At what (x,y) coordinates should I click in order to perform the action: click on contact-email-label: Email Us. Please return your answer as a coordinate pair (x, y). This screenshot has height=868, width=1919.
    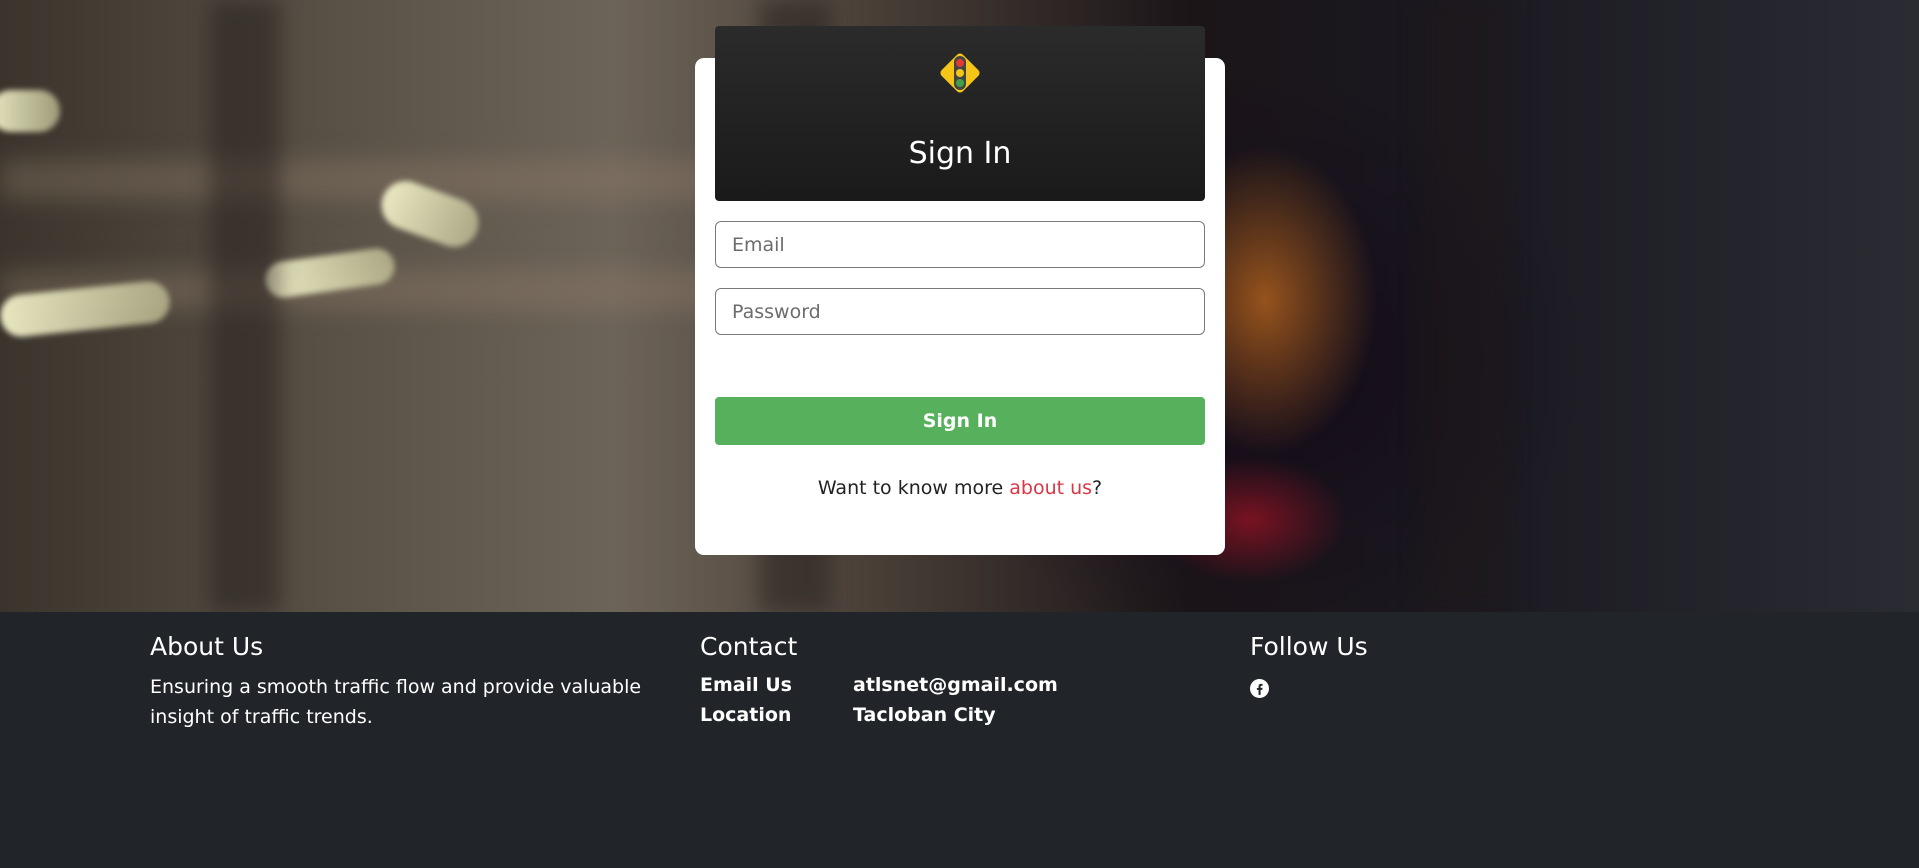
    Looking at the image, I should click on (746, 685).